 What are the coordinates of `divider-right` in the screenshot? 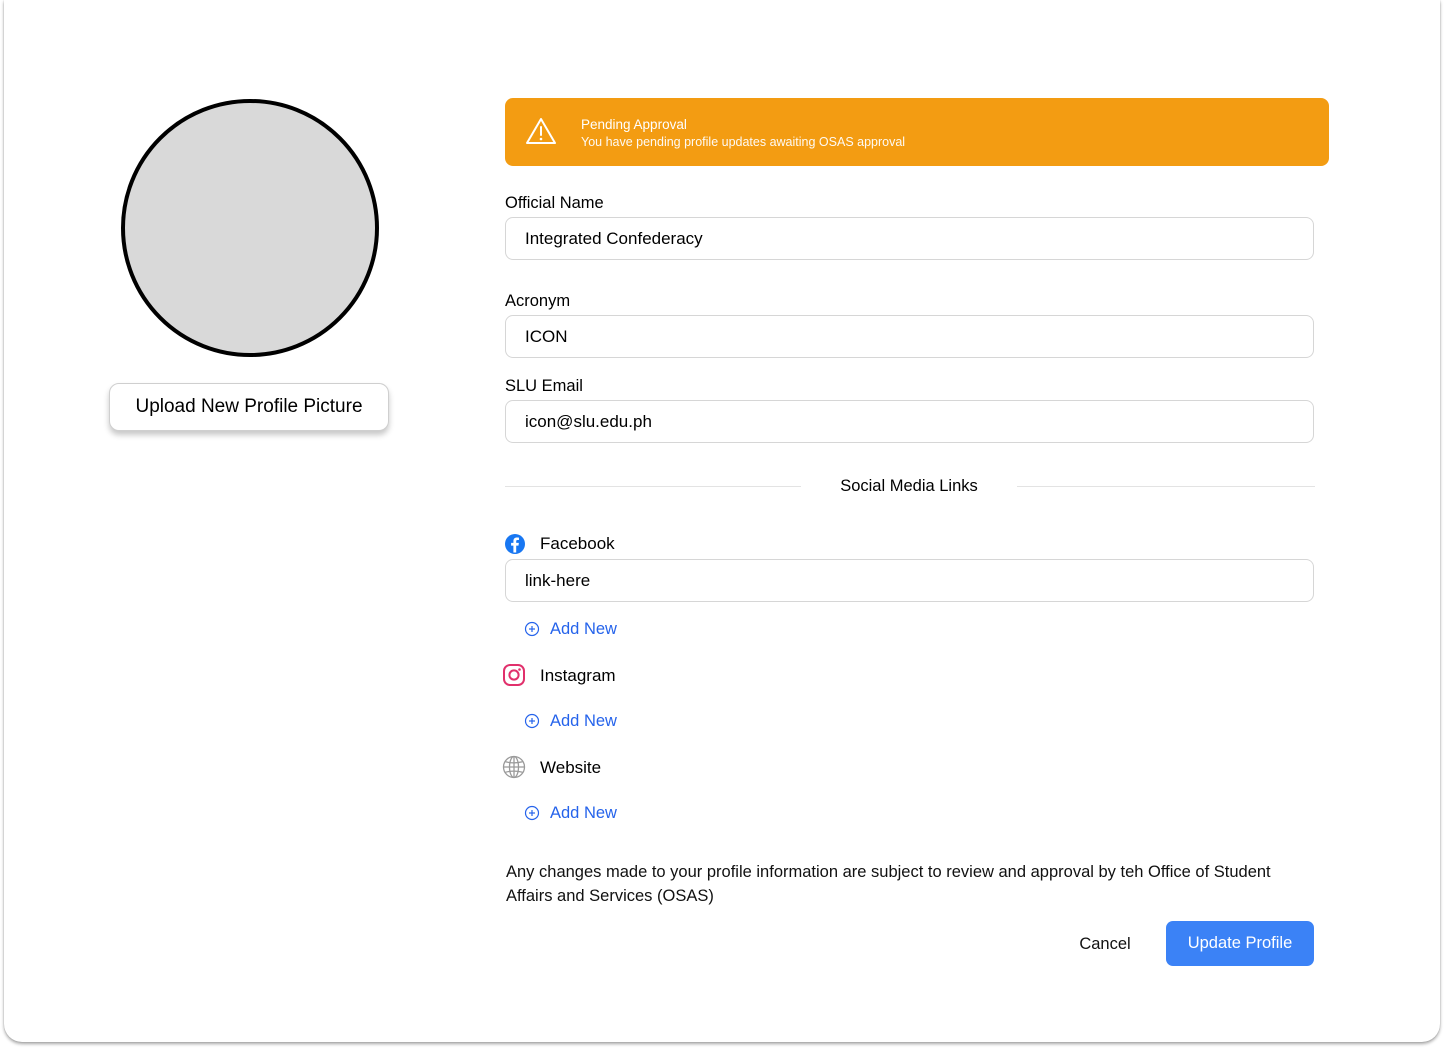 It's located at (1166, 486).